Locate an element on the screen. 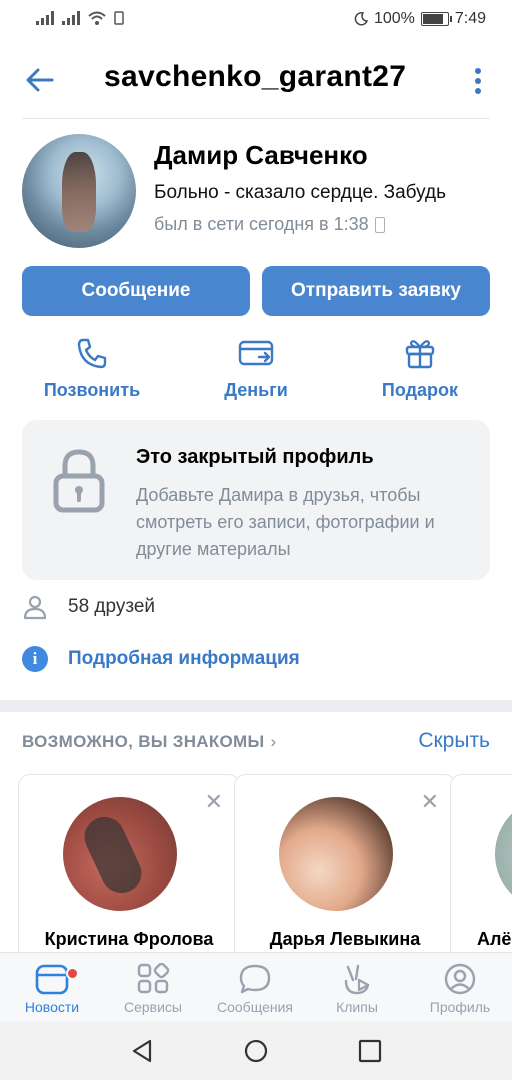 The width and height of the screenshot is (512, 1080). info-icon: i is located at coordinates (35, 659).